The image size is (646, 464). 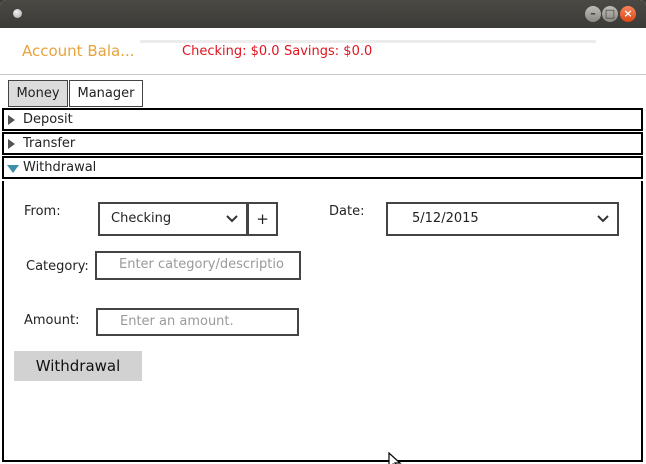 I want to click on add-account-button: +, so click(x=262, y=219).